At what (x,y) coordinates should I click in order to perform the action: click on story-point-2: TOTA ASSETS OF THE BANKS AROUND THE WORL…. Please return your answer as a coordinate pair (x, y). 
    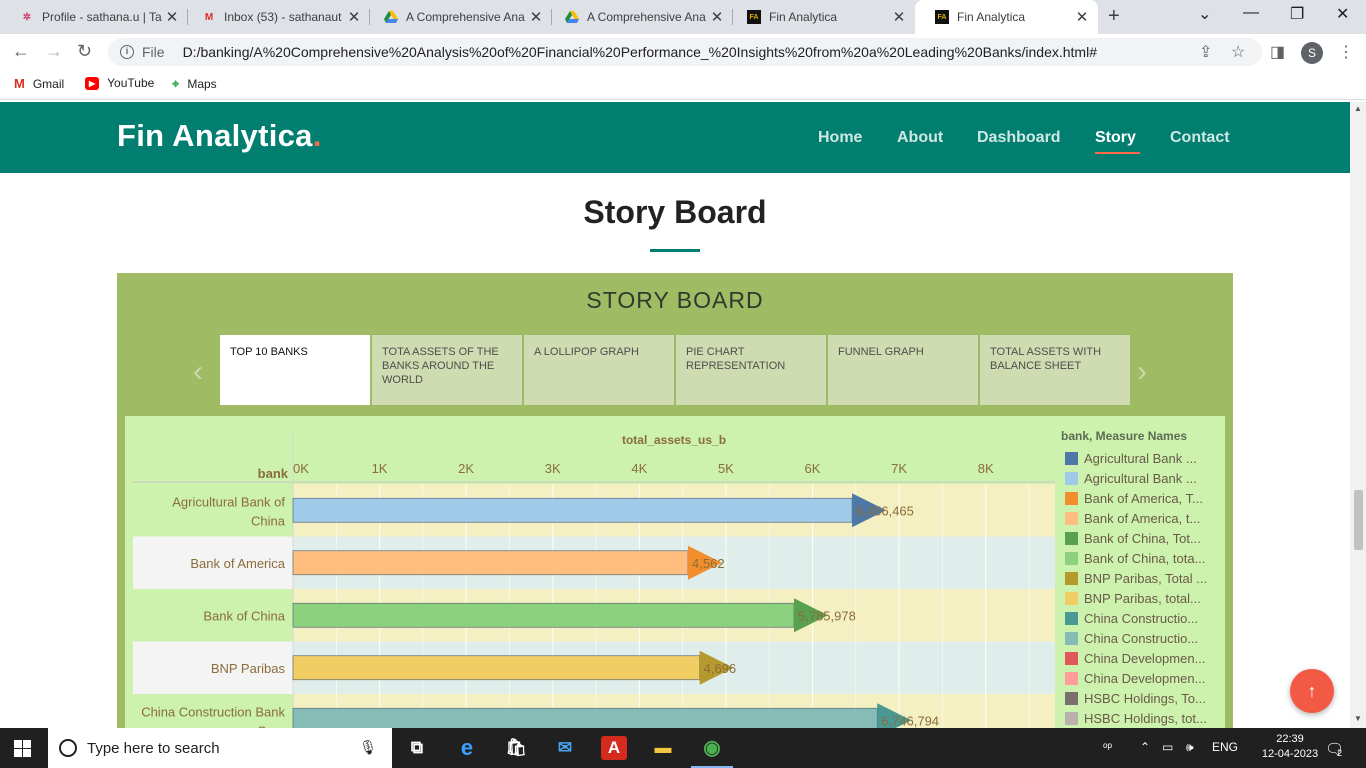
    Looking at the image, I should click on (447, 370).